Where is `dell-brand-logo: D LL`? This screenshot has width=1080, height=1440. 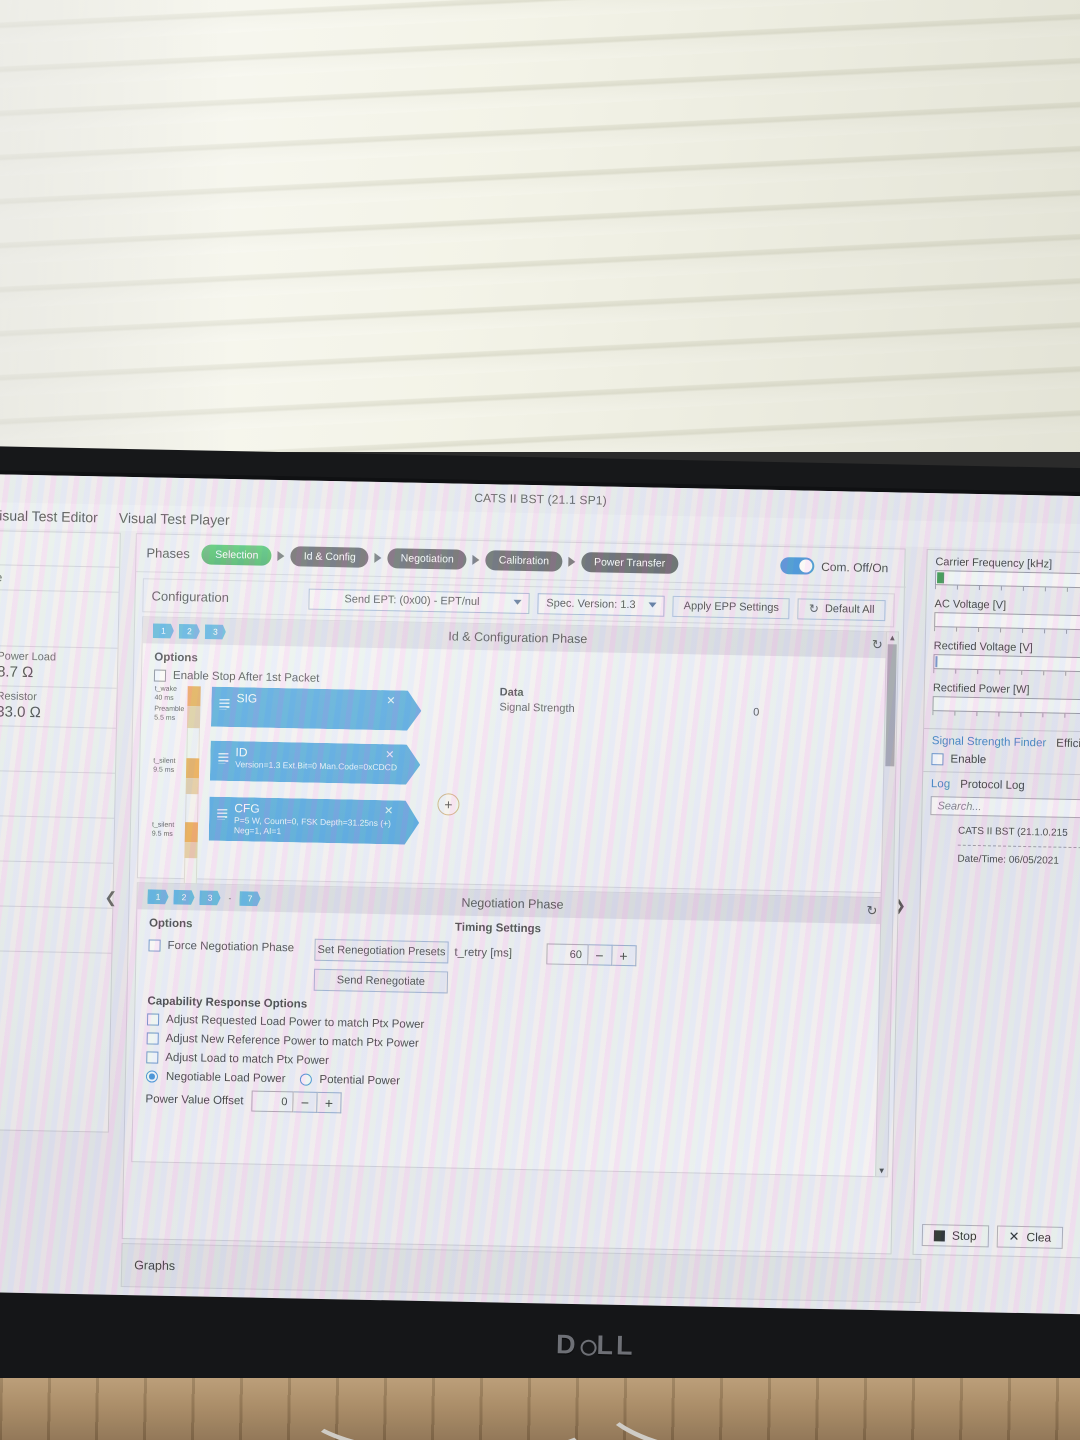 dell-brand-logo: D LL is located at coordinates (595, 1345).